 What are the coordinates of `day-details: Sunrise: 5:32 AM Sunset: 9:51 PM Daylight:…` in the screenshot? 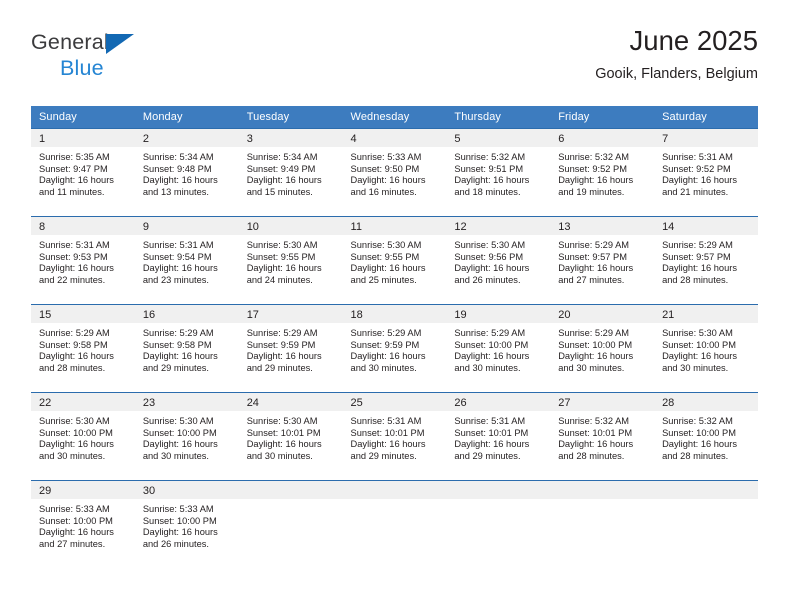 It's located at (498, 181).